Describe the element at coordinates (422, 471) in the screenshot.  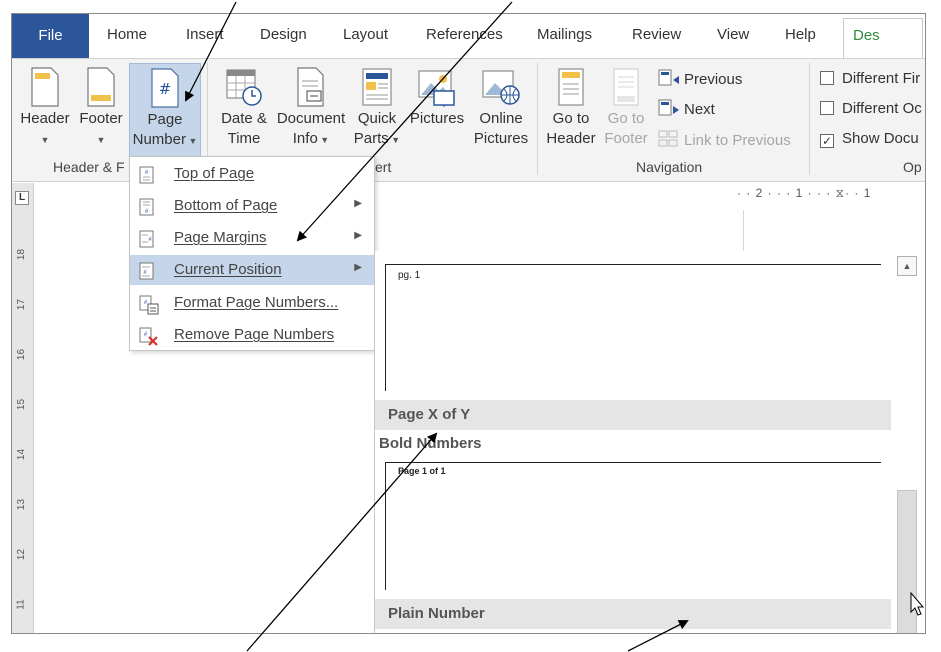
I see `thumbnail-text: Page 1 of 1` at that location.